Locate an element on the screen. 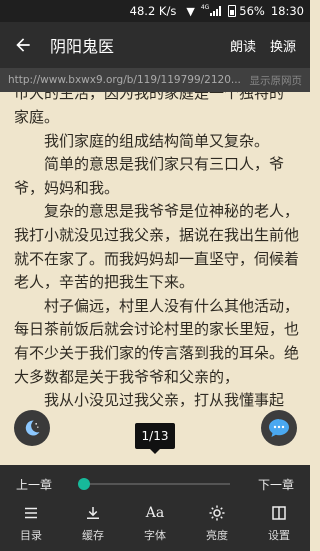 The width and height of the screenshot is (320, 551). status-bar: 48.2 K/s ▼ 4G 56% 18:30 is located at coordinates (155, 11).